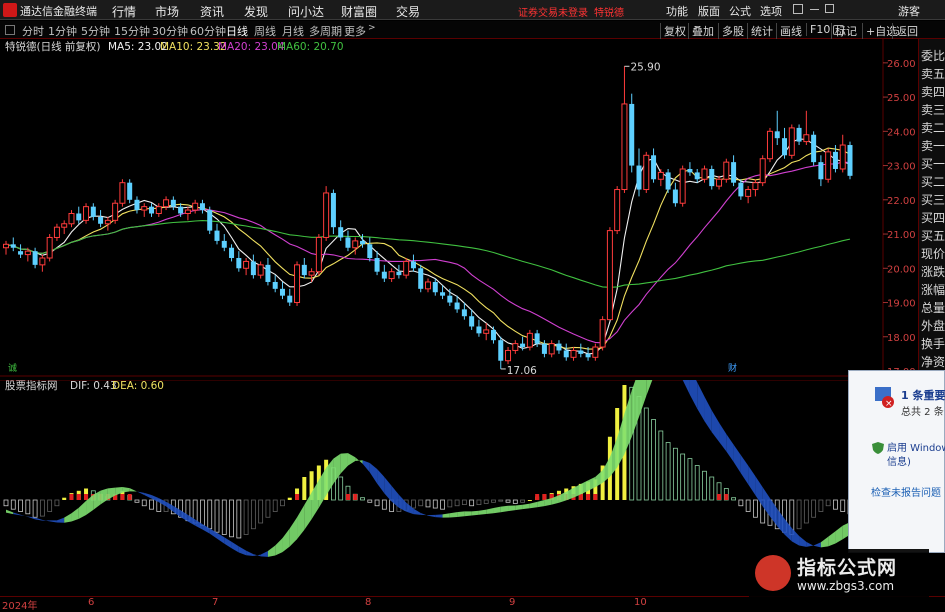  I want to click on skin-icon, so click(798, 9).